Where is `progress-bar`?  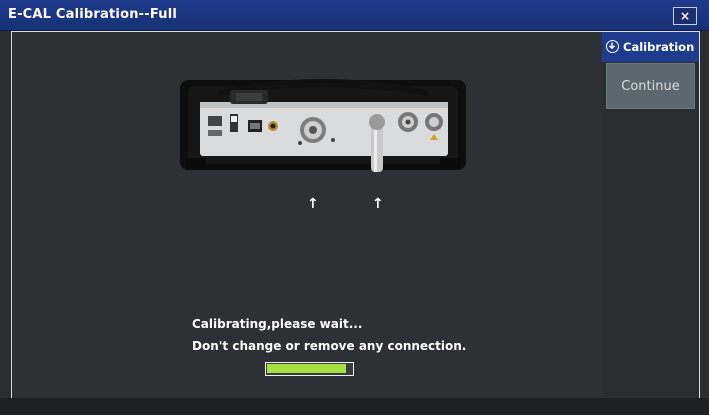 progress-bar is located at coordinates (309, 369).